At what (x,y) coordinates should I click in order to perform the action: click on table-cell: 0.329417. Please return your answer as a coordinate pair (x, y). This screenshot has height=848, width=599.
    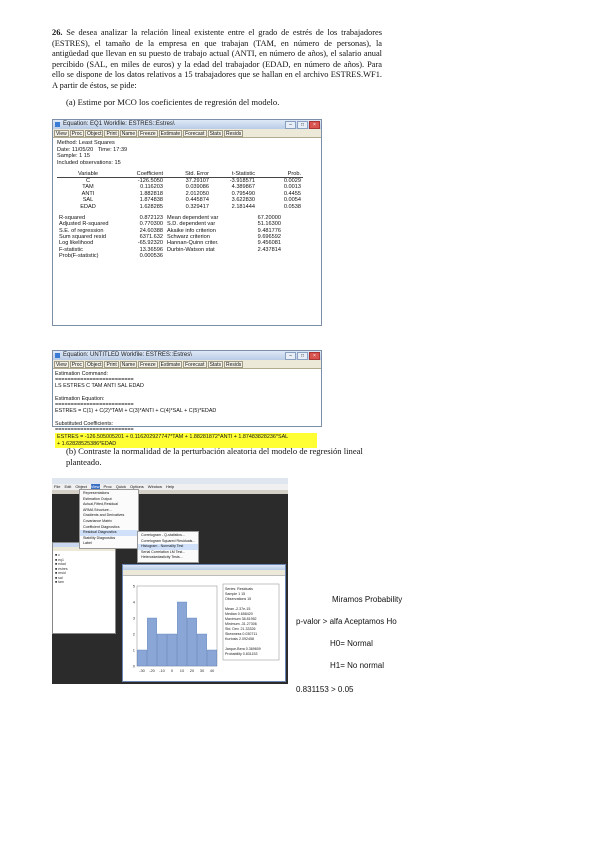
    Looking at the image, I should click on (197, 206).